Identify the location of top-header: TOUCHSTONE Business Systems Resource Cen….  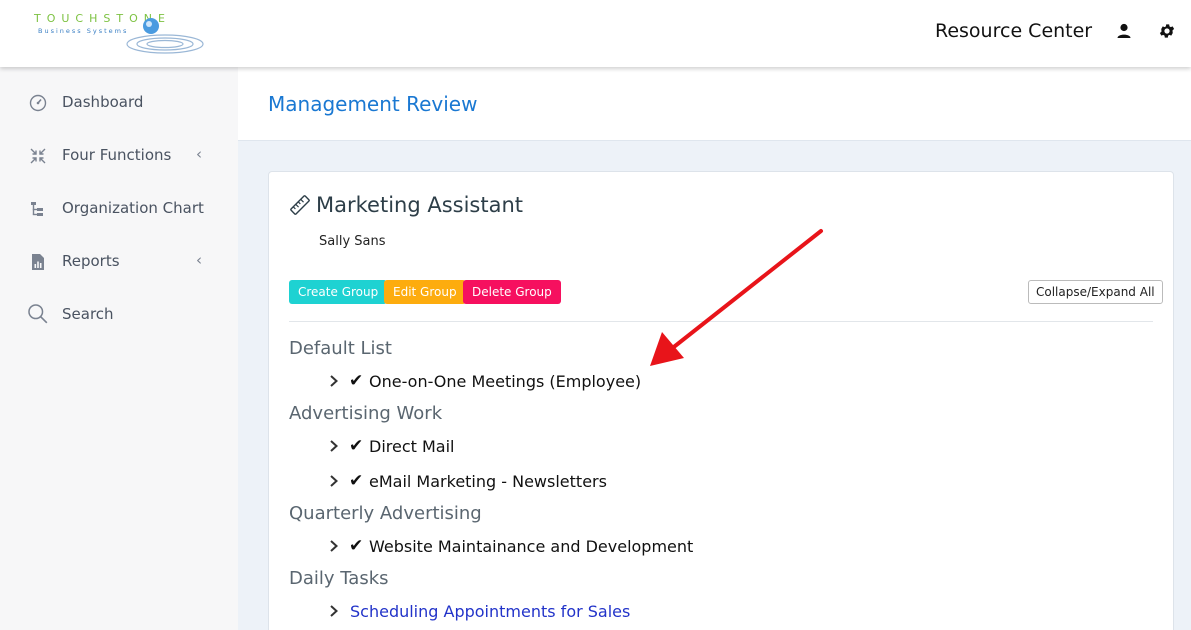
(595, 33).